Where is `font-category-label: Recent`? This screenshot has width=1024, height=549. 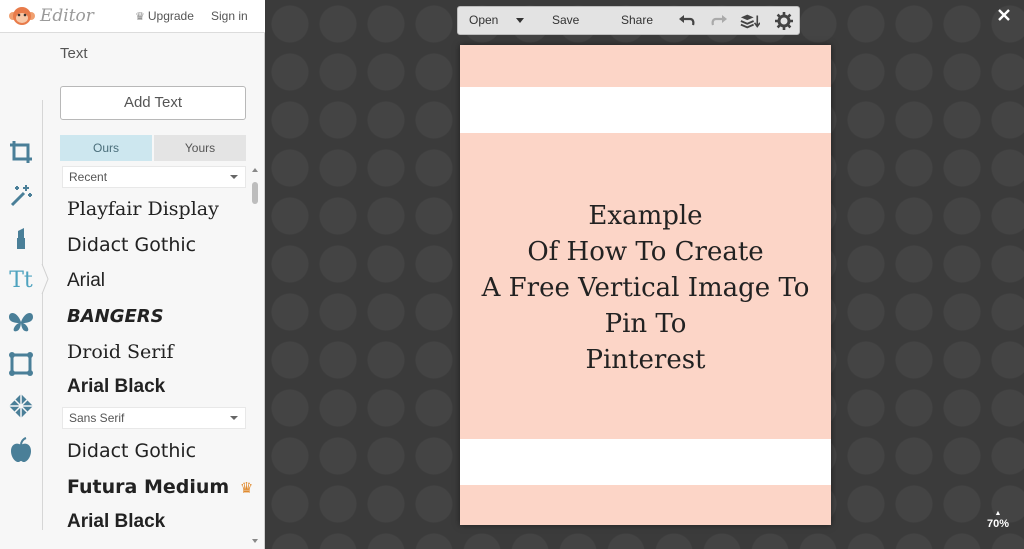
font-category-label: Recent is located at coordinates (88, 177).